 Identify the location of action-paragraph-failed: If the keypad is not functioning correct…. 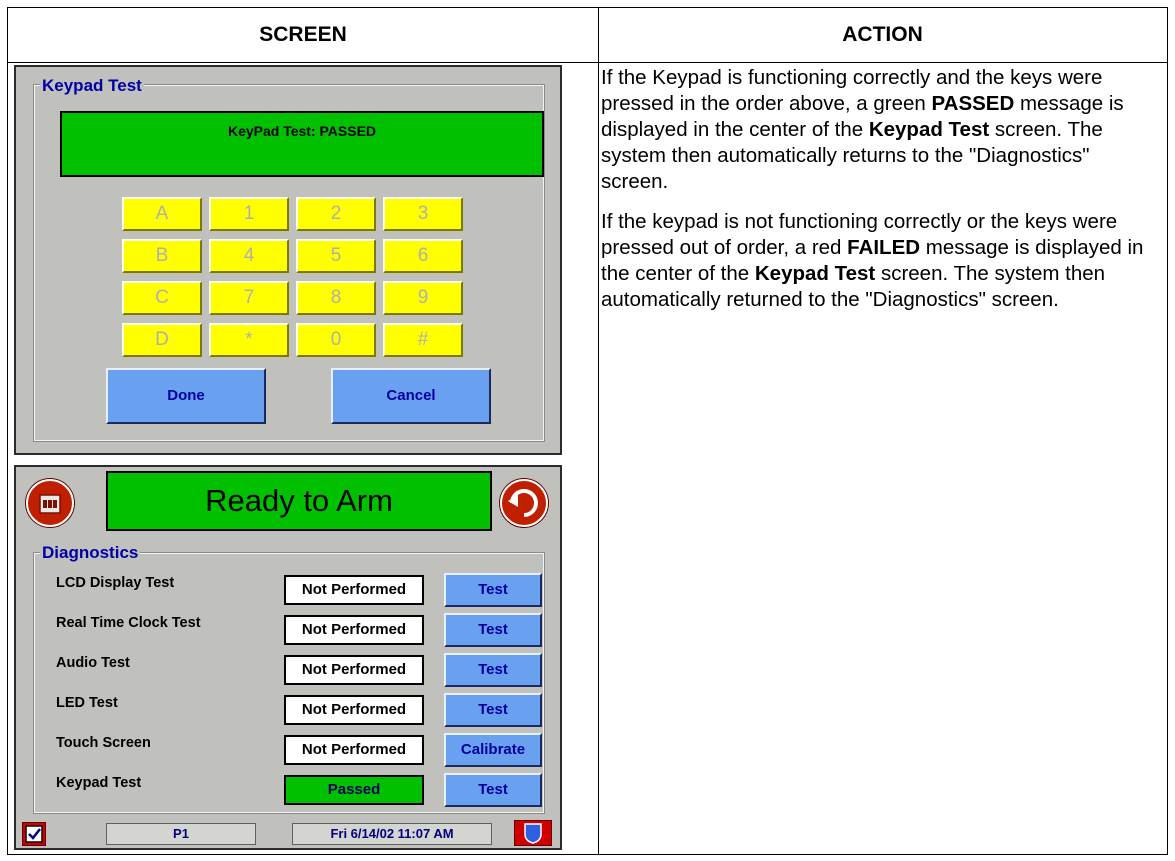
(876, 261).